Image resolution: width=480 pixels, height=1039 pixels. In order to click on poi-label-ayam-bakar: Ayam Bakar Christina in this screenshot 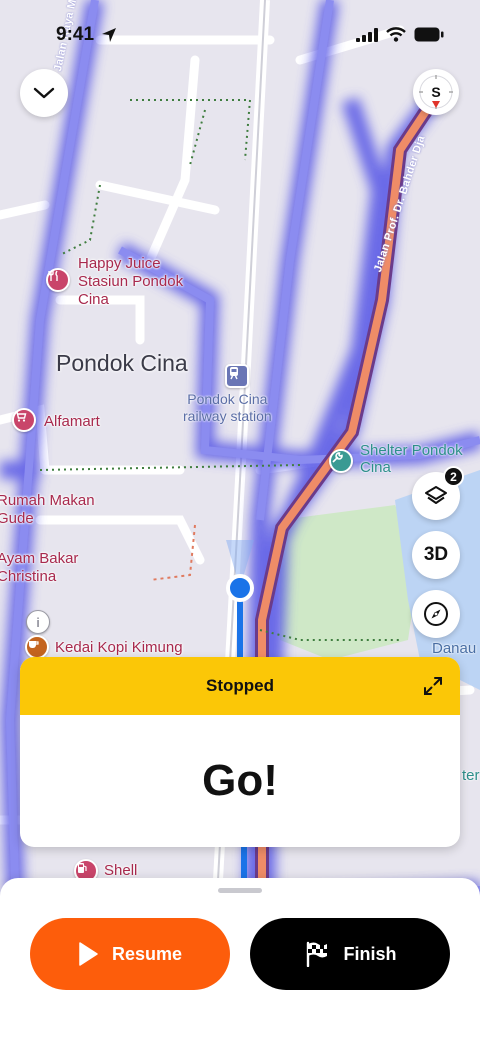, I will do `click(39, 568)`.